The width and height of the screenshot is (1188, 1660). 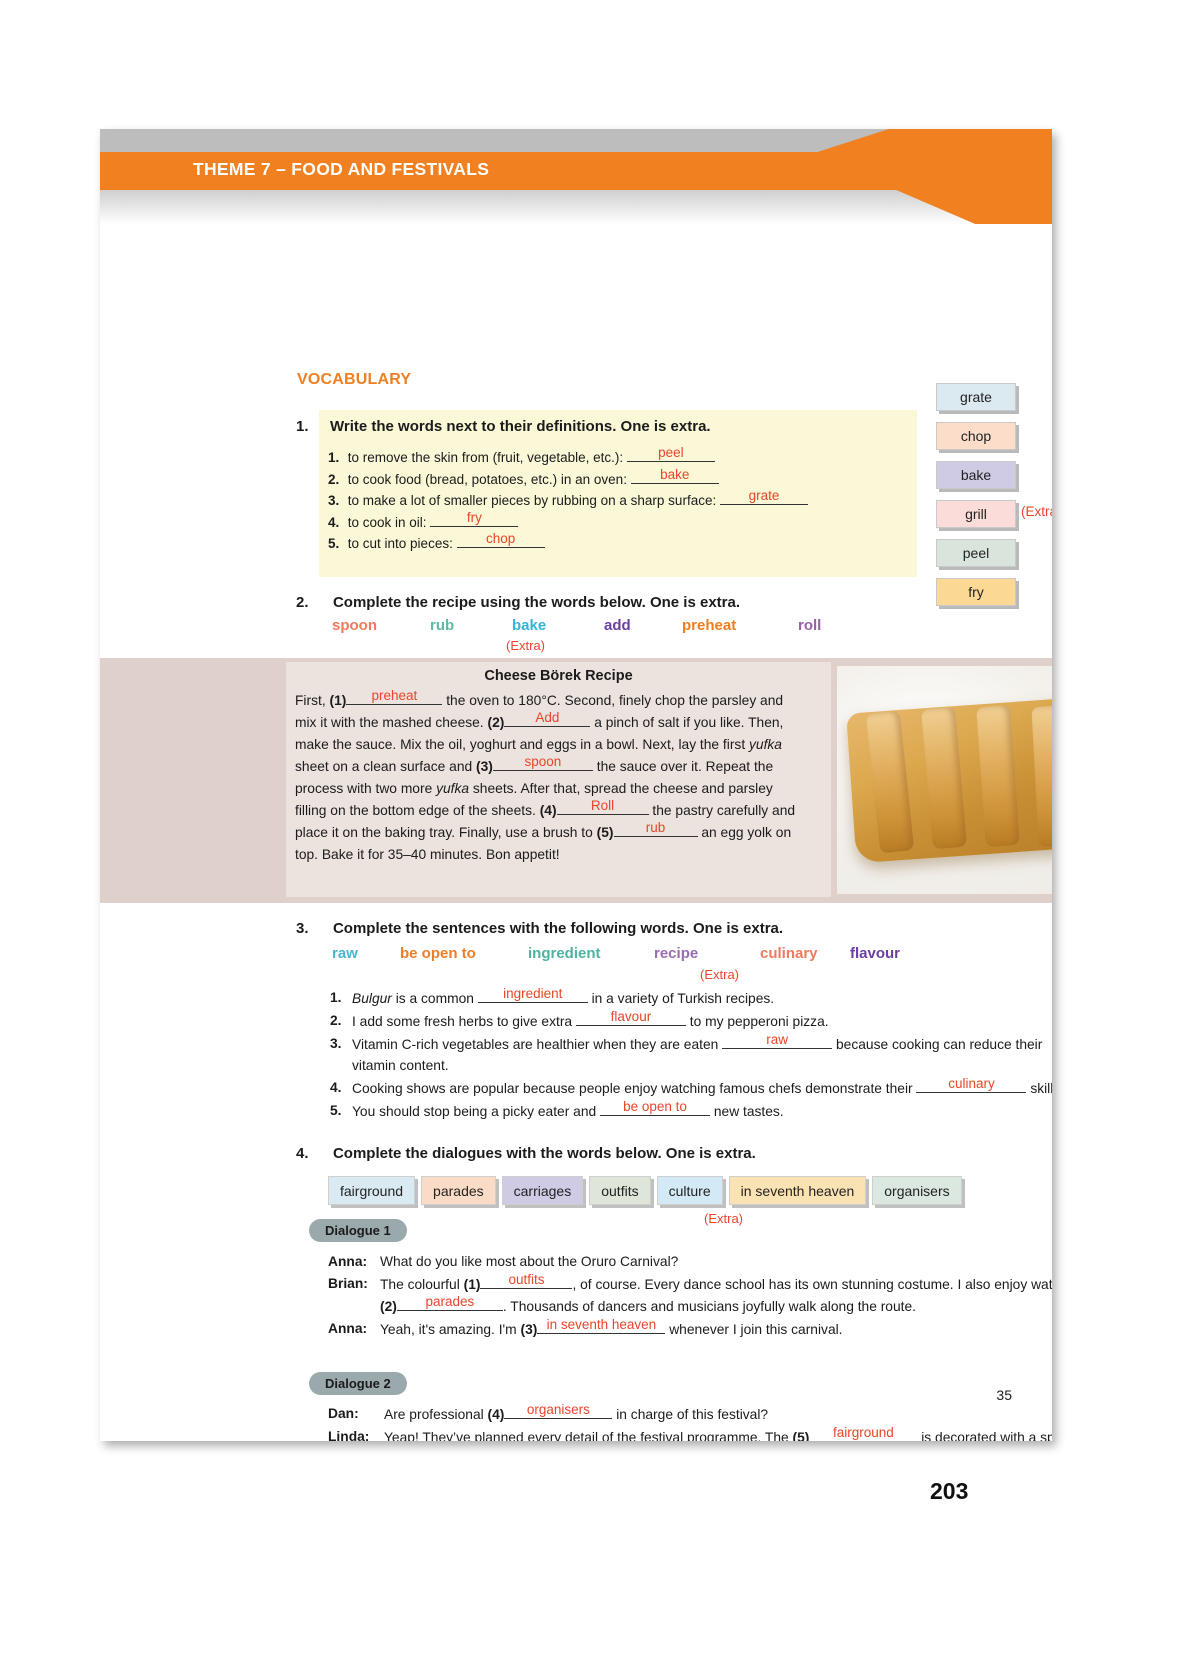 What do you see at coordinates (394, 697) in the screenshot?
I see `recipe-blank-1: preheat` at bounding box center [394, 697].